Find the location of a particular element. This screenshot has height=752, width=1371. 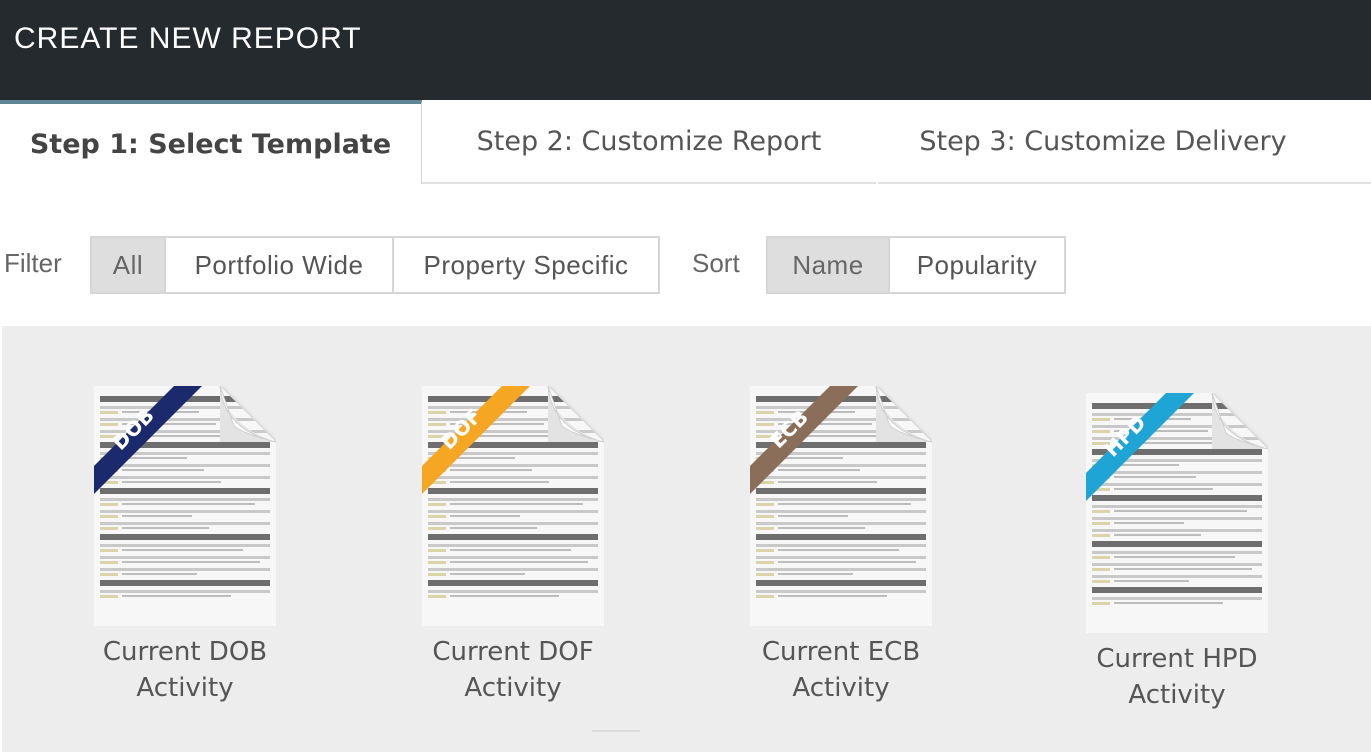

filter-label: Filter is located at coordinates (33, 263).